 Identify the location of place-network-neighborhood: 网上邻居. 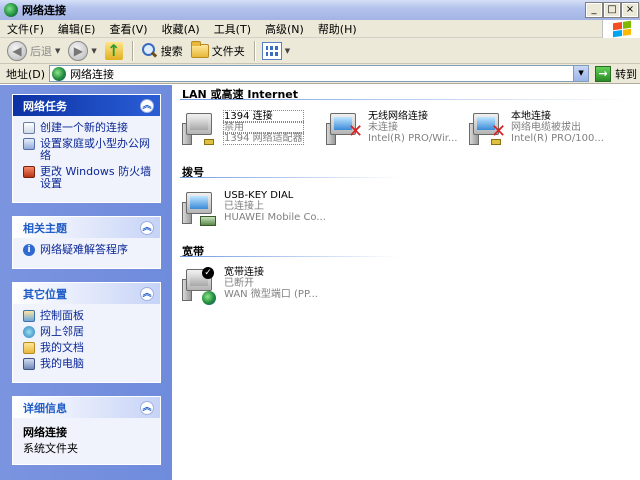
(87, 332).